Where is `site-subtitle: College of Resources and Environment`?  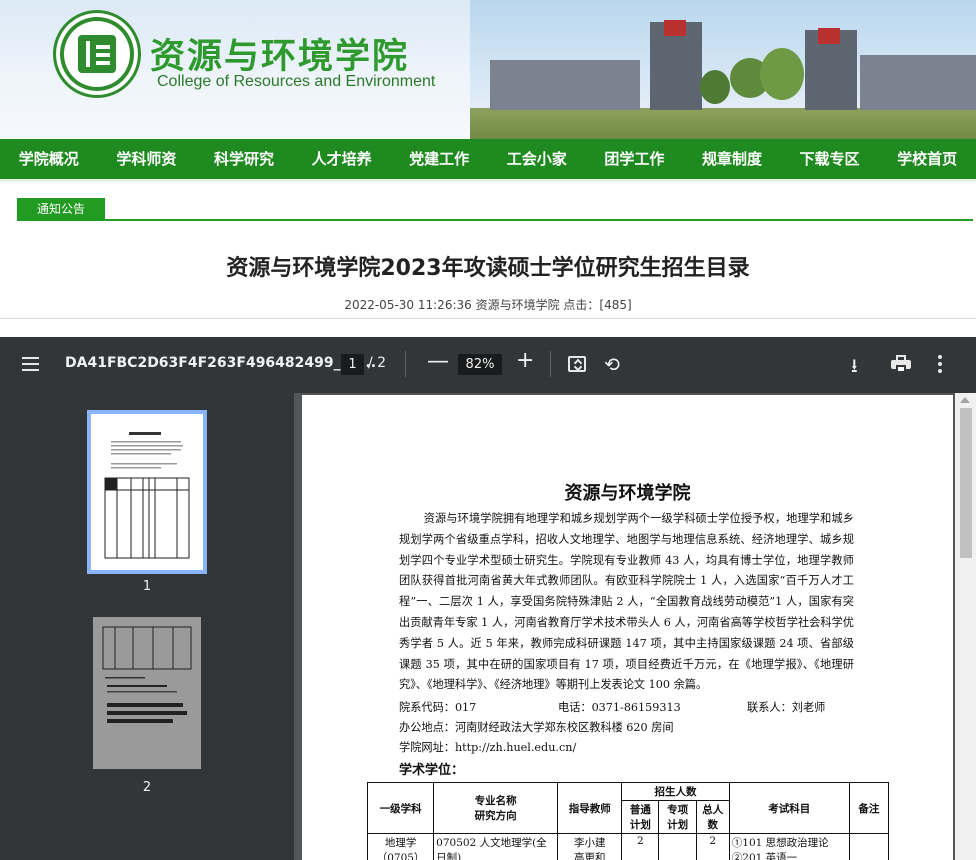
site-subtitle: College of Resources and Environment is located at coordinates (296, 81).